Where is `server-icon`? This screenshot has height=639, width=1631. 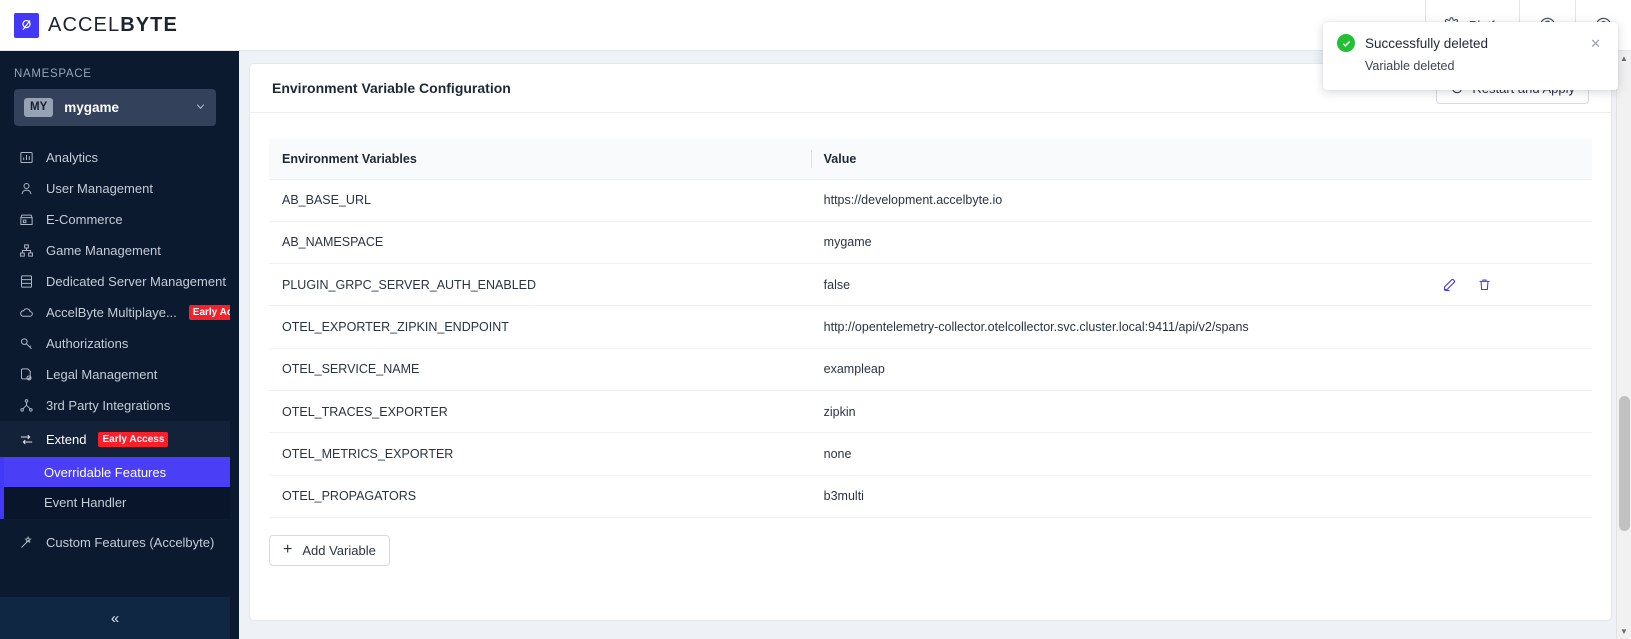
server-icon is located at coordinates (26, 281).